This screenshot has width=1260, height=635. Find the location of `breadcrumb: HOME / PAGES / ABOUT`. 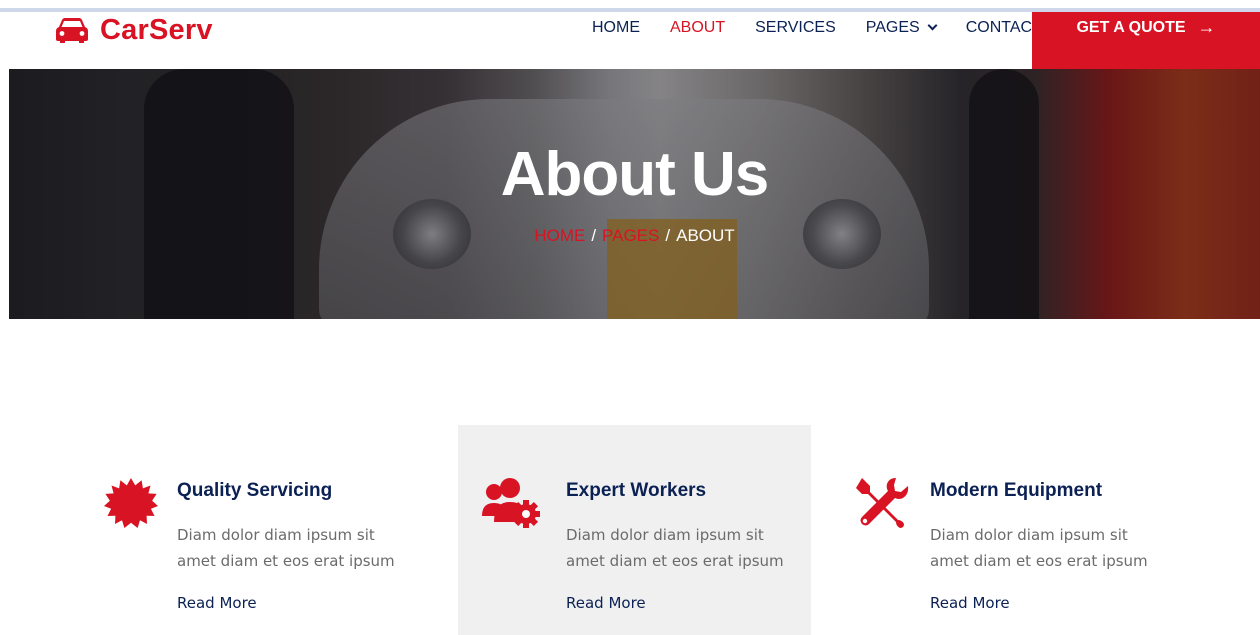

breadcrumb: HOME / PAGES / ABOUT is located at coordinates (634, 236).